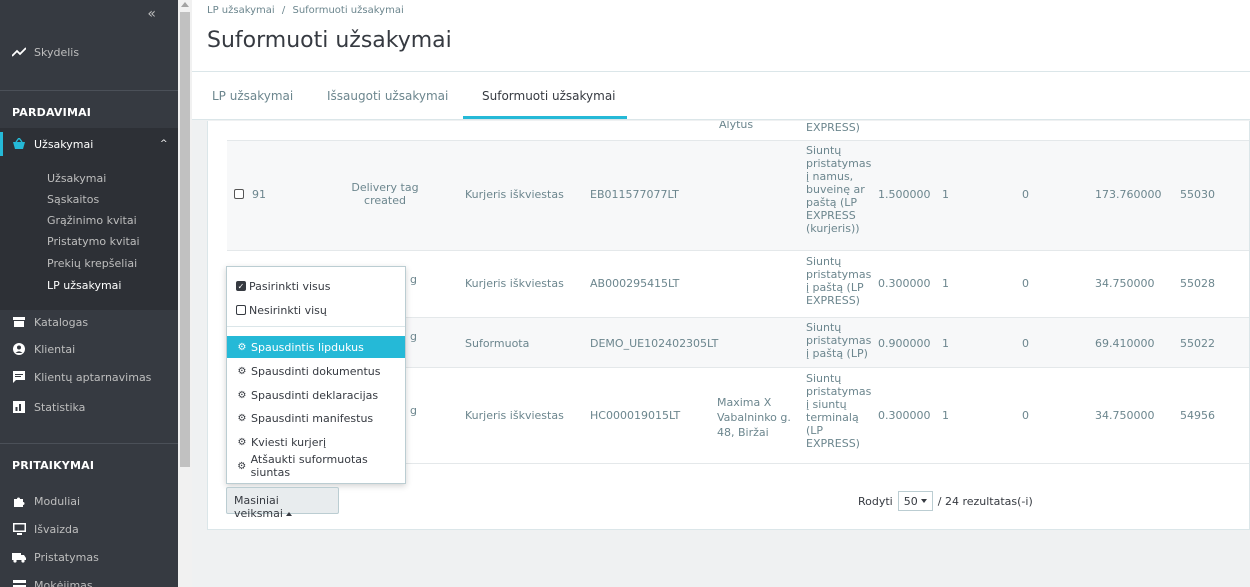  Describe the element at coordinates (910, 501) in the screenshot. I see `page-size-value: 50` at that location.